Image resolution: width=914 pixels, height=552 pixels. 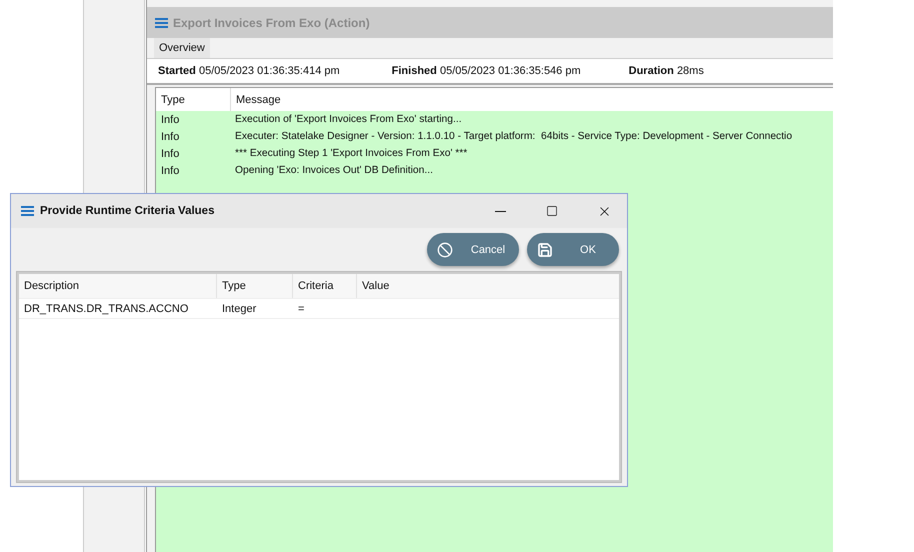 What do you see at coordinates (258, 100) in the screenshot?
I see `column-header: Message` at bounding box center [258, 100].